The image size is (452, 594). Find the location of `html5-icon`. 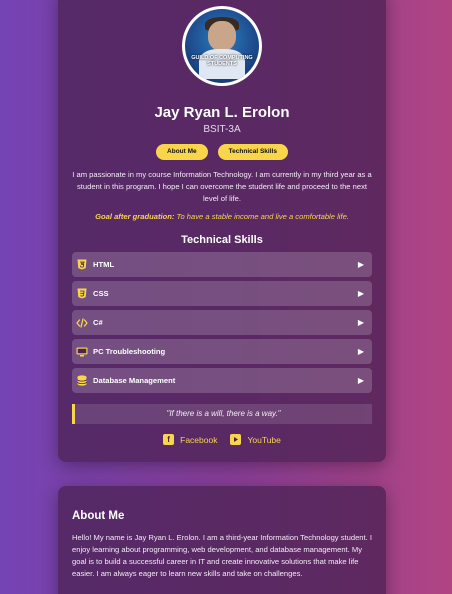

html5-icon is located at coordinates (82, 265).